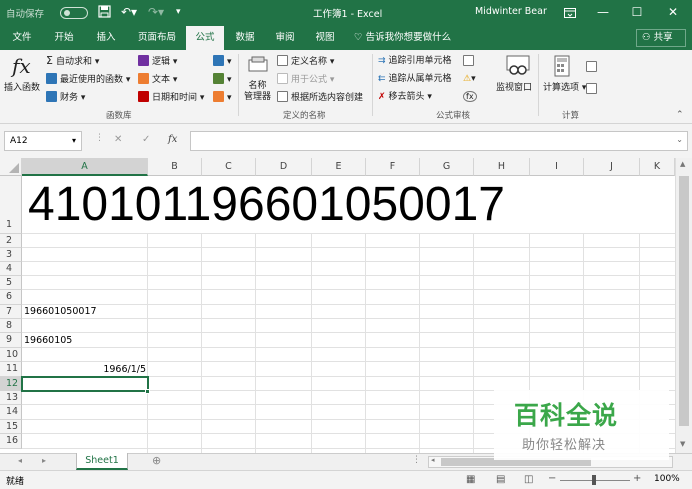 Image resolution: width=692 pixels, height=489 pixels. Describe the element at coordinates (11, 255) in the screenshot. I see `row-header-3: 3` at that location.